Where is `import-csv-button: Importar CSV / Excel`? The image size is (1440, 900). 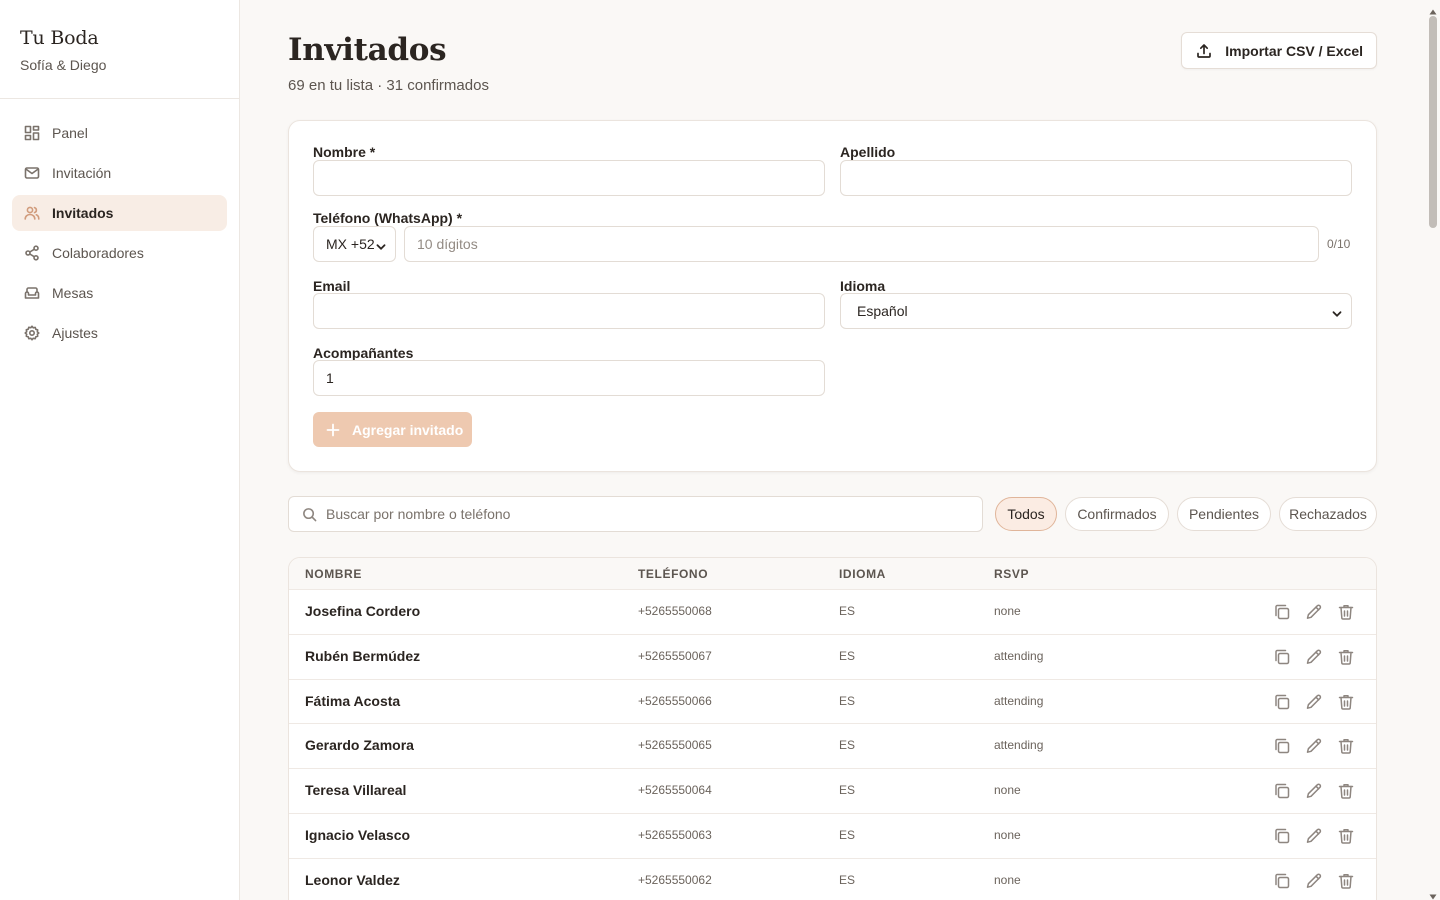 import-csv-button: Importar CSV / Excel is located at coordinates (1279, 50).